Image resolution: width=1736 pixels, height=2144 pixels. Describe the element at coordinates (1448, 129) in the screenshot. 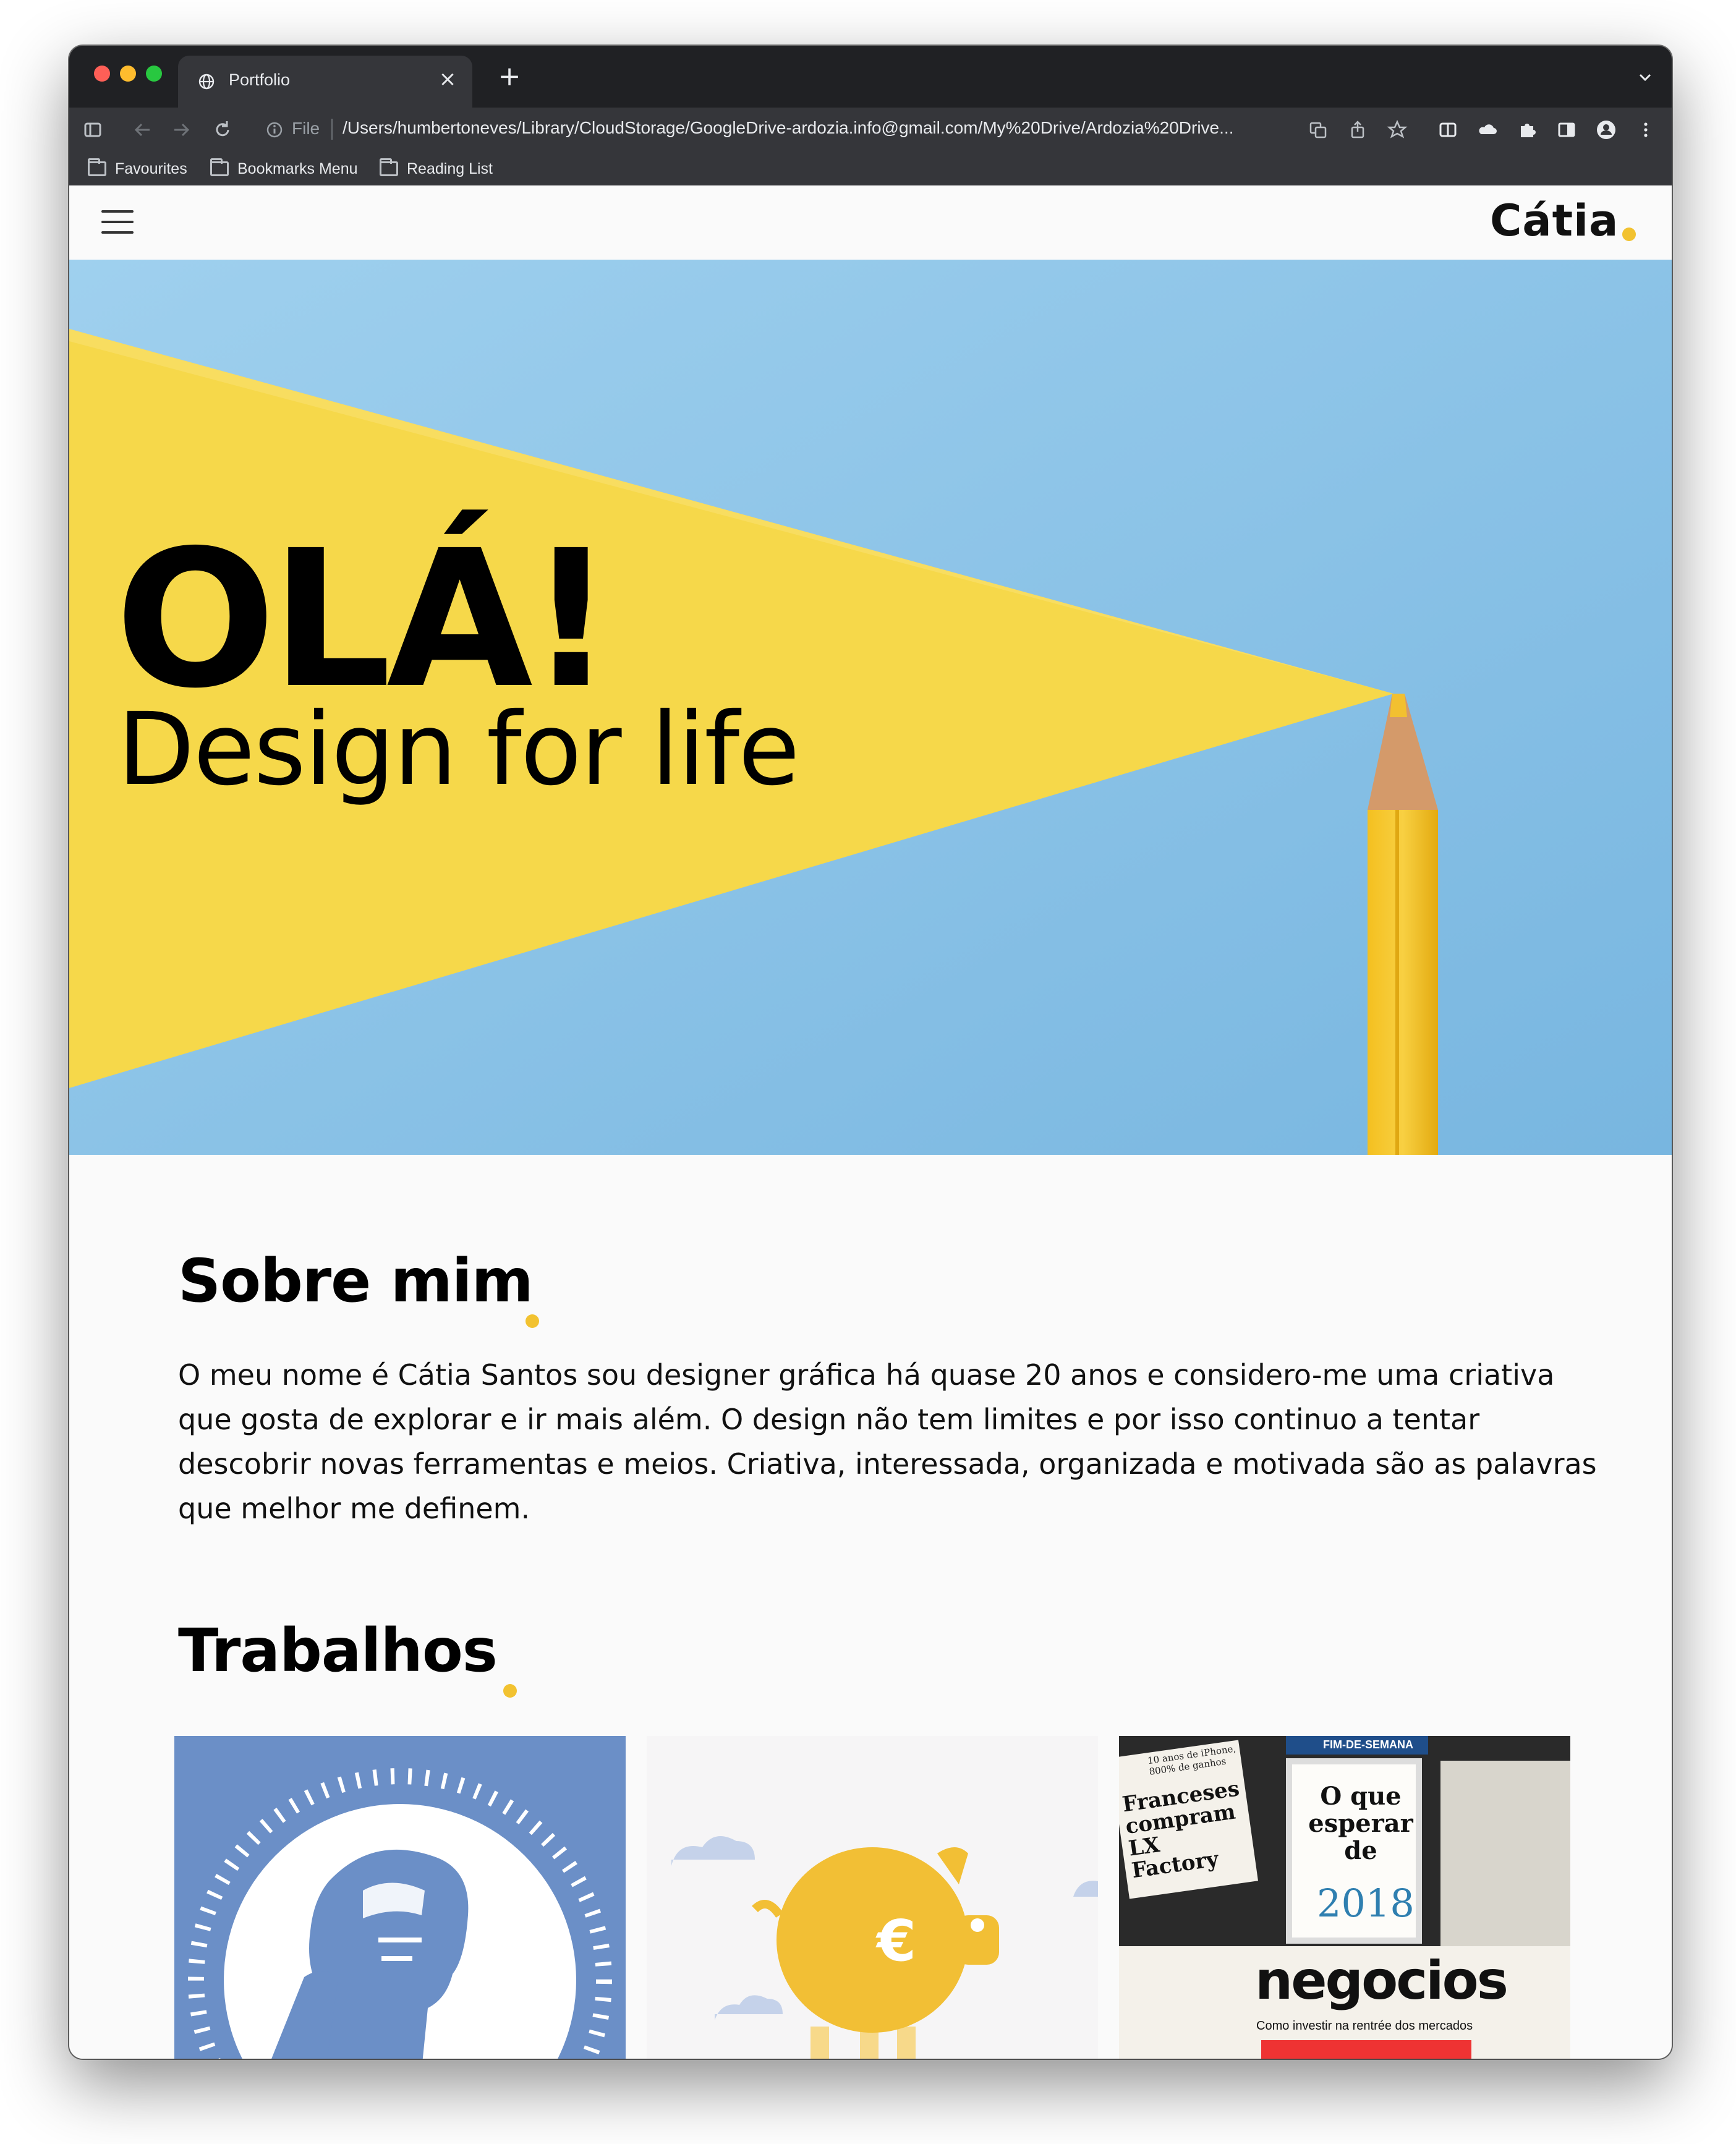

I see `reading-mode-icon` at that location.